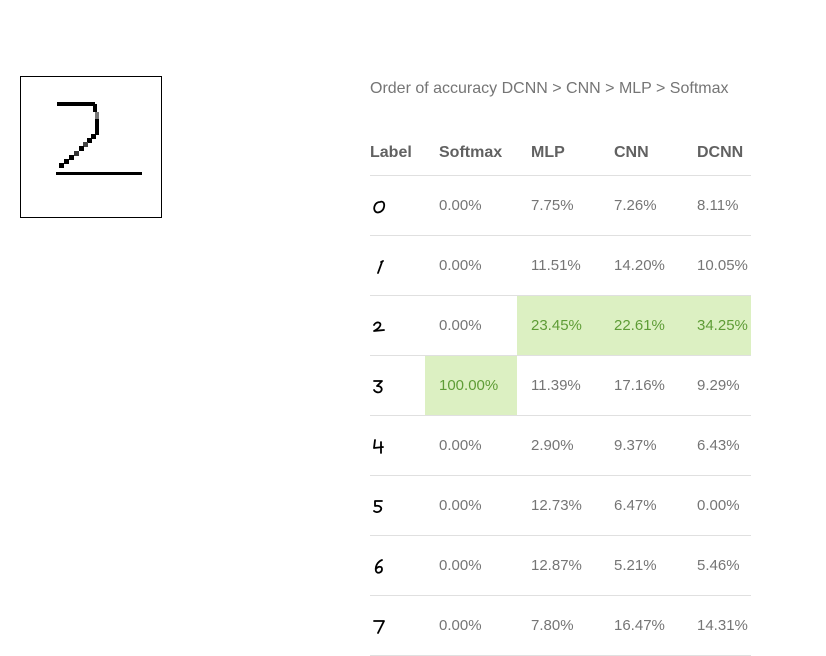 The width and height of the screenshot is (826, 656). I want to click on dcnn-probability-cell: 6.43%, so click(717, 445).